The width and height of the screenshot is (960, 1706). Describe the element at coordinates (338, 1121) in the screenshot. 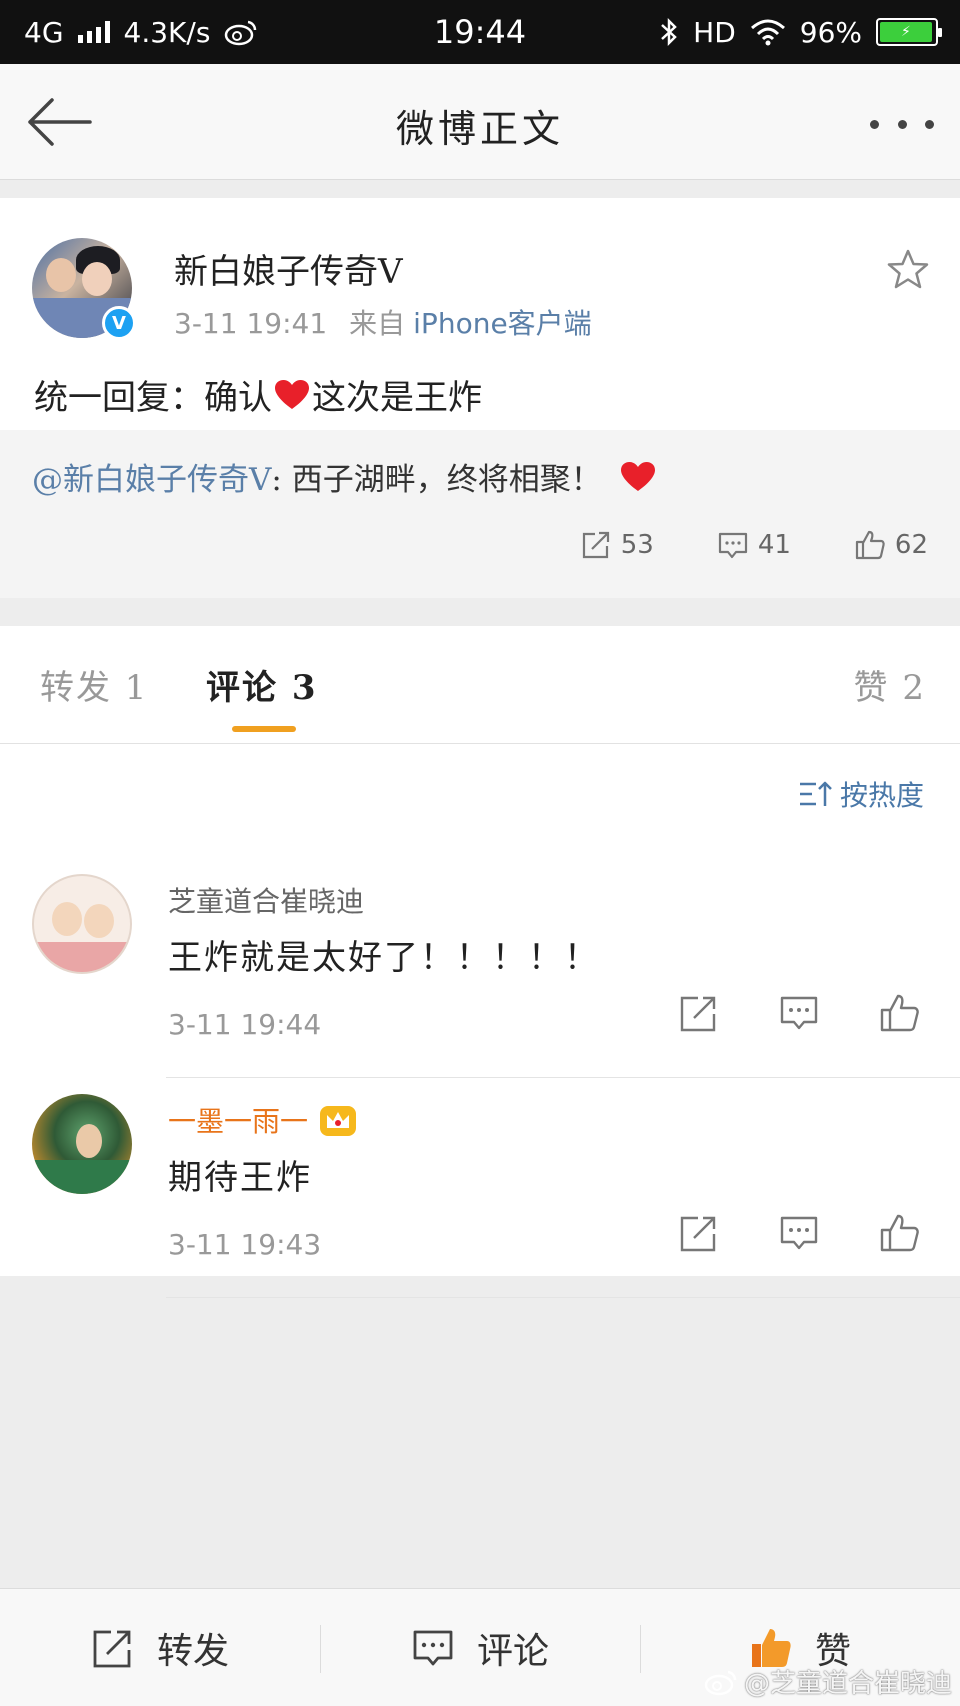

I see `crown-icon` at that location.